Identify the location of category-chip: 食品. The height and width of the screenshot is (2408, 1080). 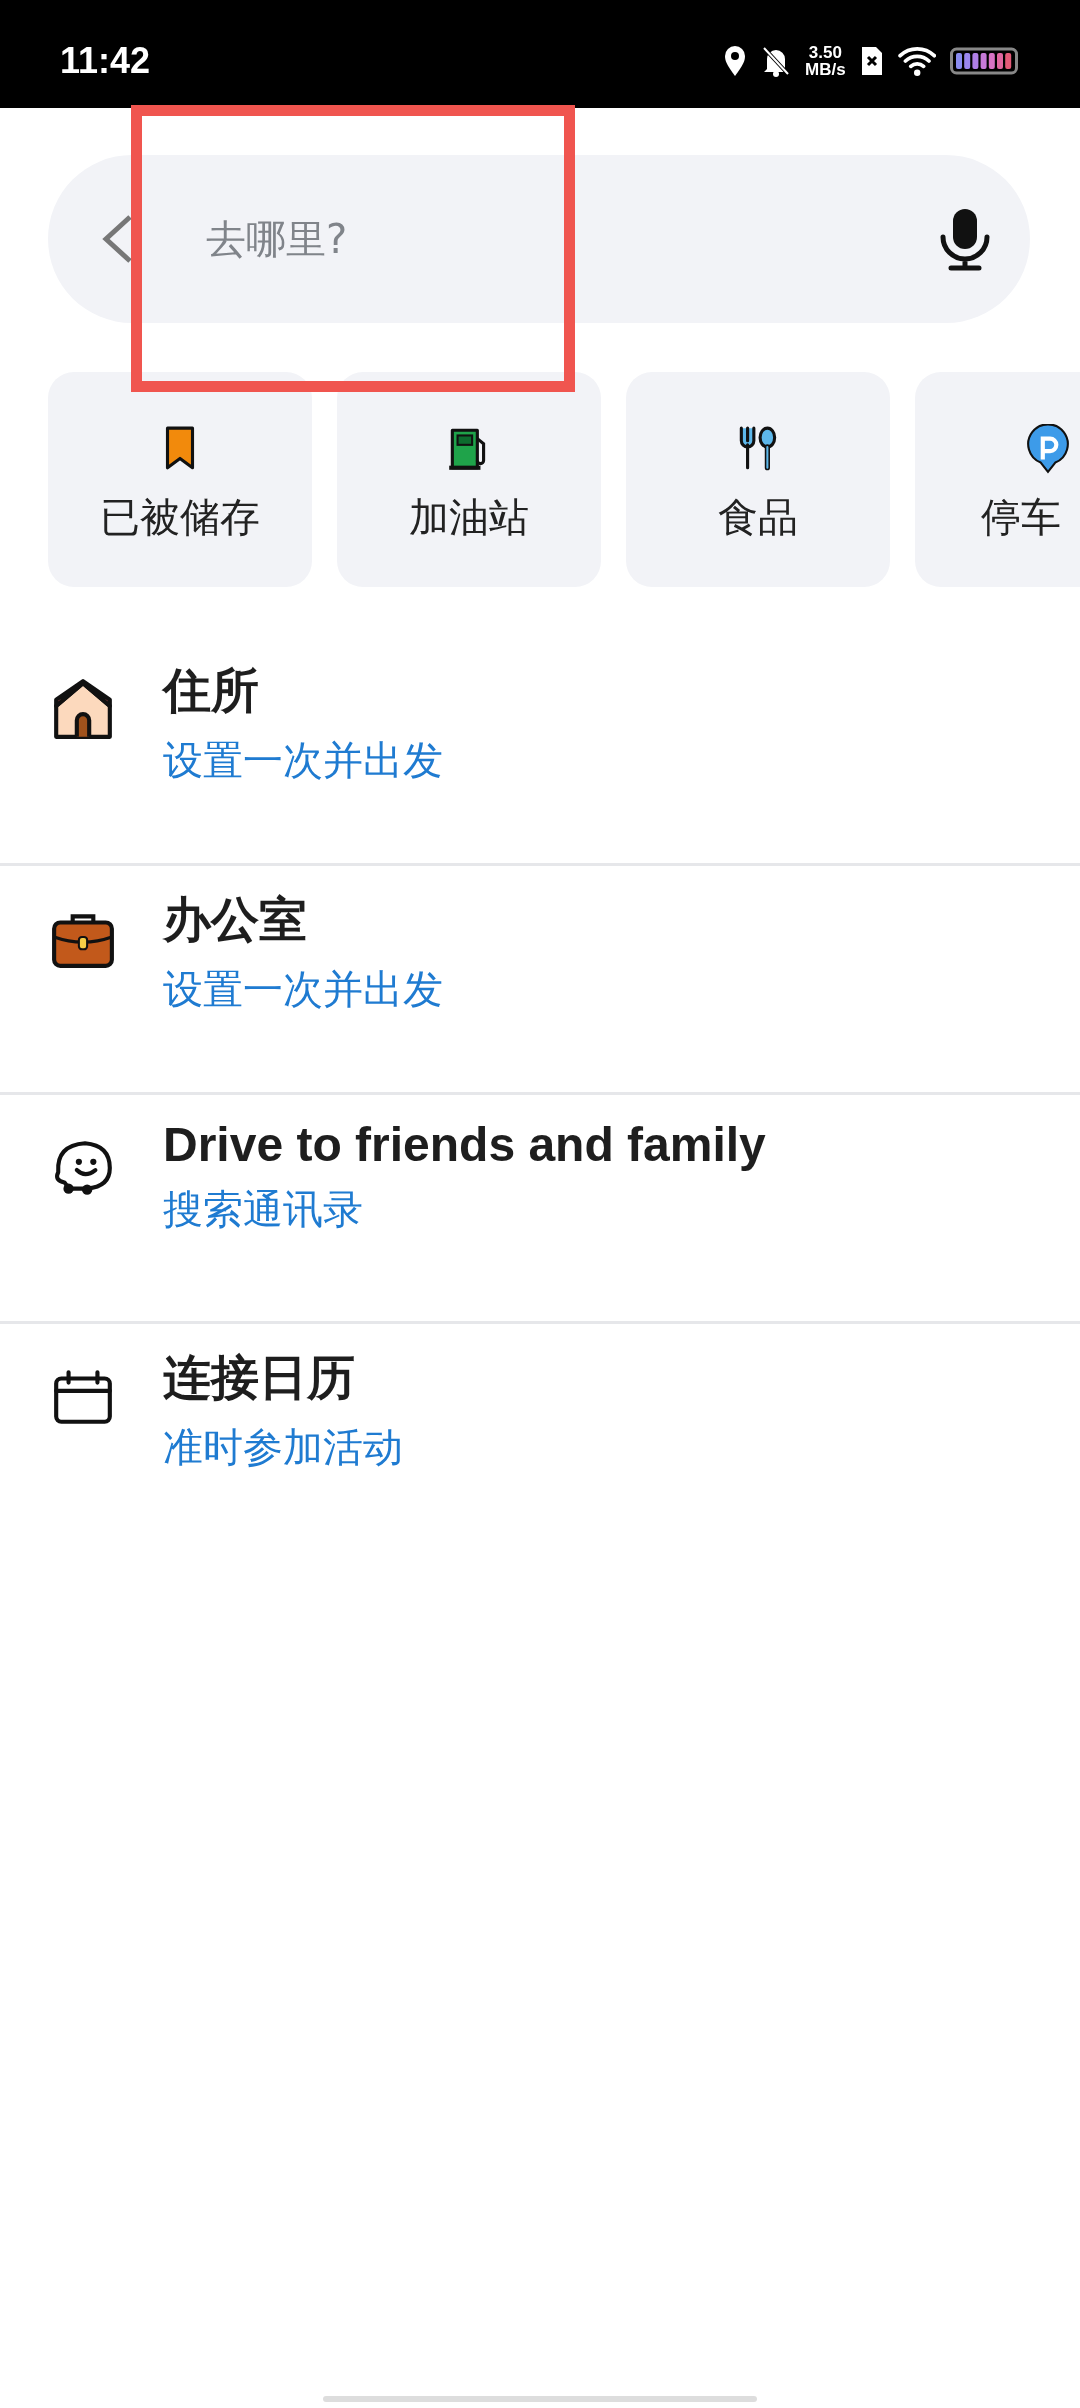
(758, 479).